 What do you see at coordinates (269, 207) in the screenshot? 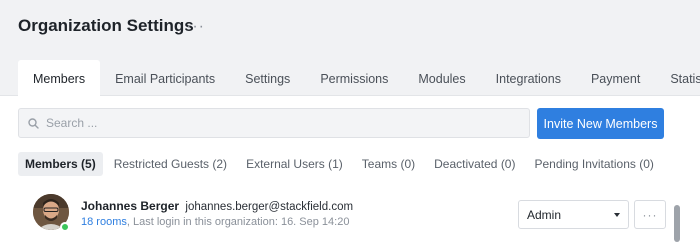
I see `member-email: johannes.berger@stackfield.com` at bounding box center [269, 207].